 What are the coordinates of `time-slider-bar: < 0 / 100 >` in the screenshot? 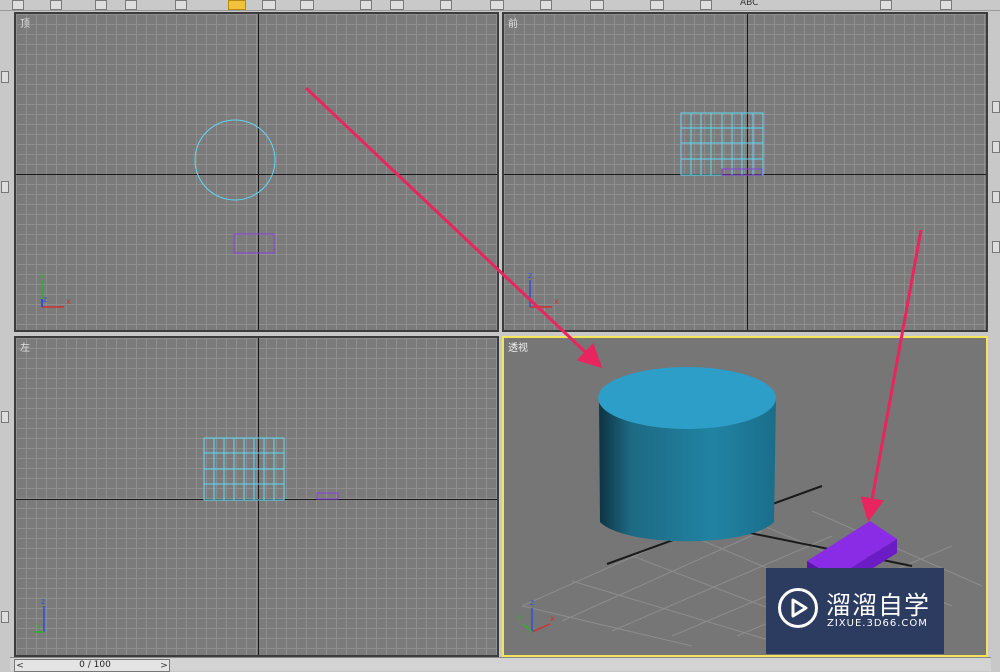 It's located at (500, 664).